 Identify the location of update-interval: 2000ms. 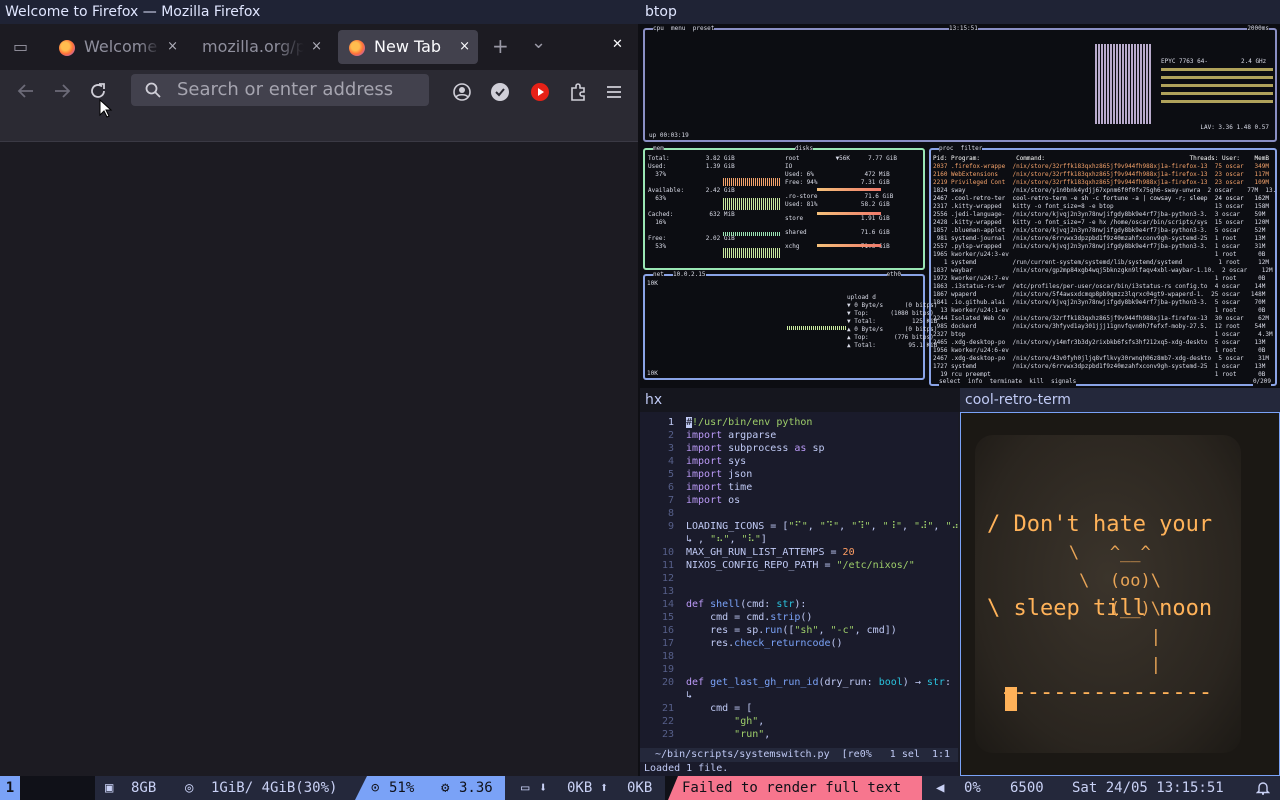
(1258, 29).